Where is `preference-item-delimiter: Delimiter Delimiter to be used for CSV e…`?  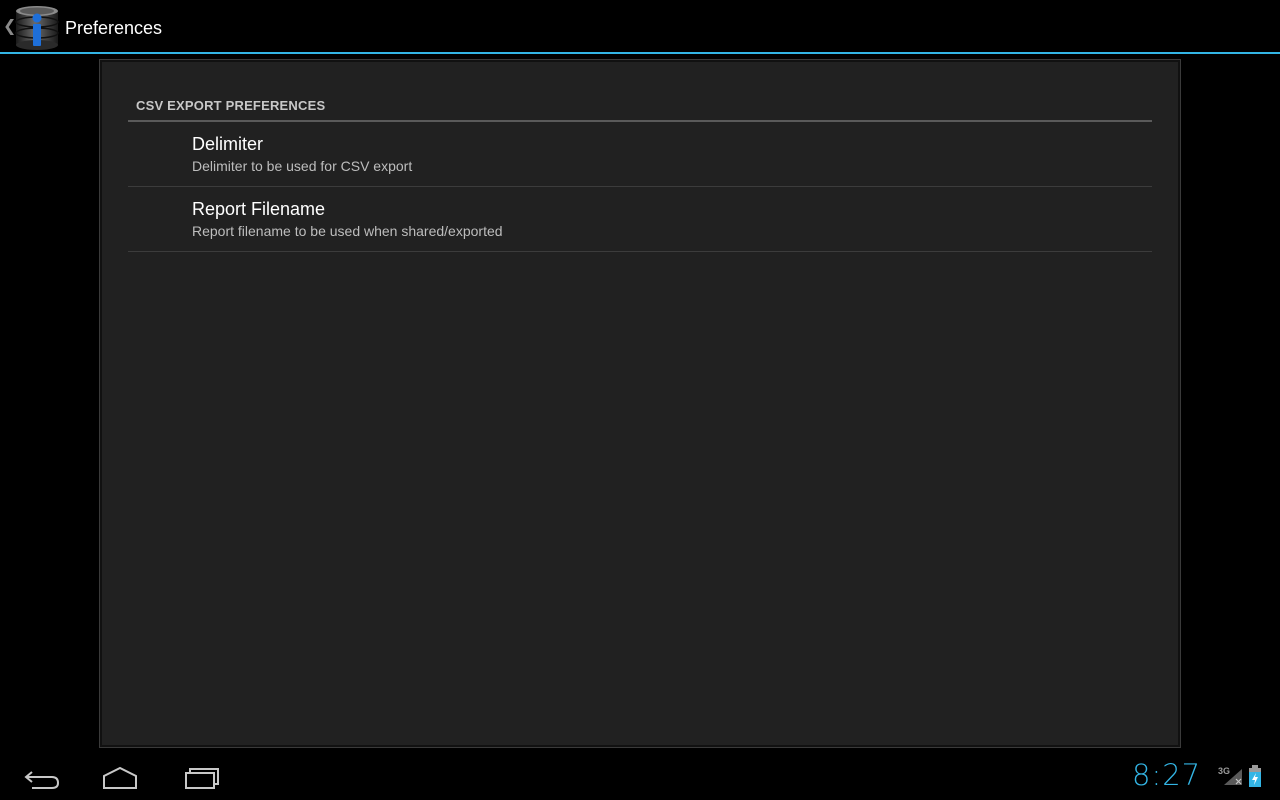 preference-item-delimiter: Delimiter Delimiter to be used for CSV e… is located at coordinates (640, 154).